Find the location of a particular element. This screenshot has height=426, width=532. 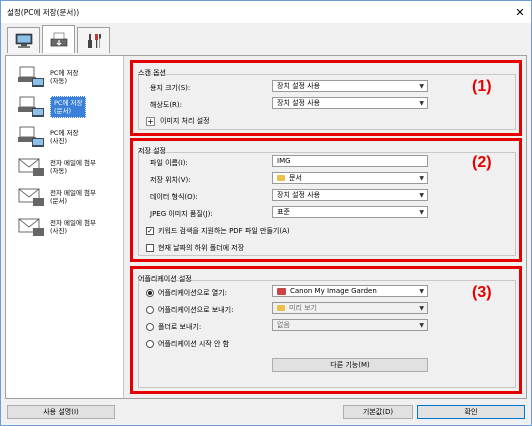

sidebar-item-label: PC에 저장 (자동) is located at coordinates (64, 77).